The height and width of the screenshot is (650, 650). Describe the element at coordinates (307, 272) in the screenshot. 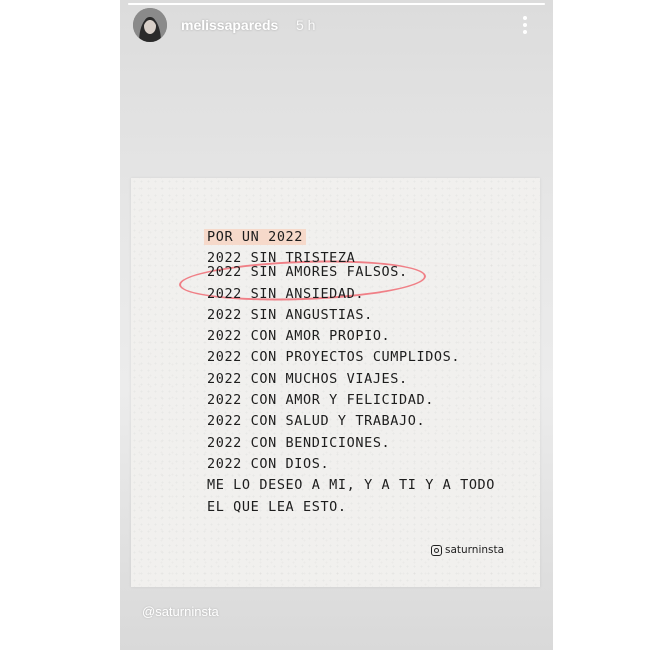

I see `post-line-circled: 2022 SIN AMORES FALSOS.` at that location.